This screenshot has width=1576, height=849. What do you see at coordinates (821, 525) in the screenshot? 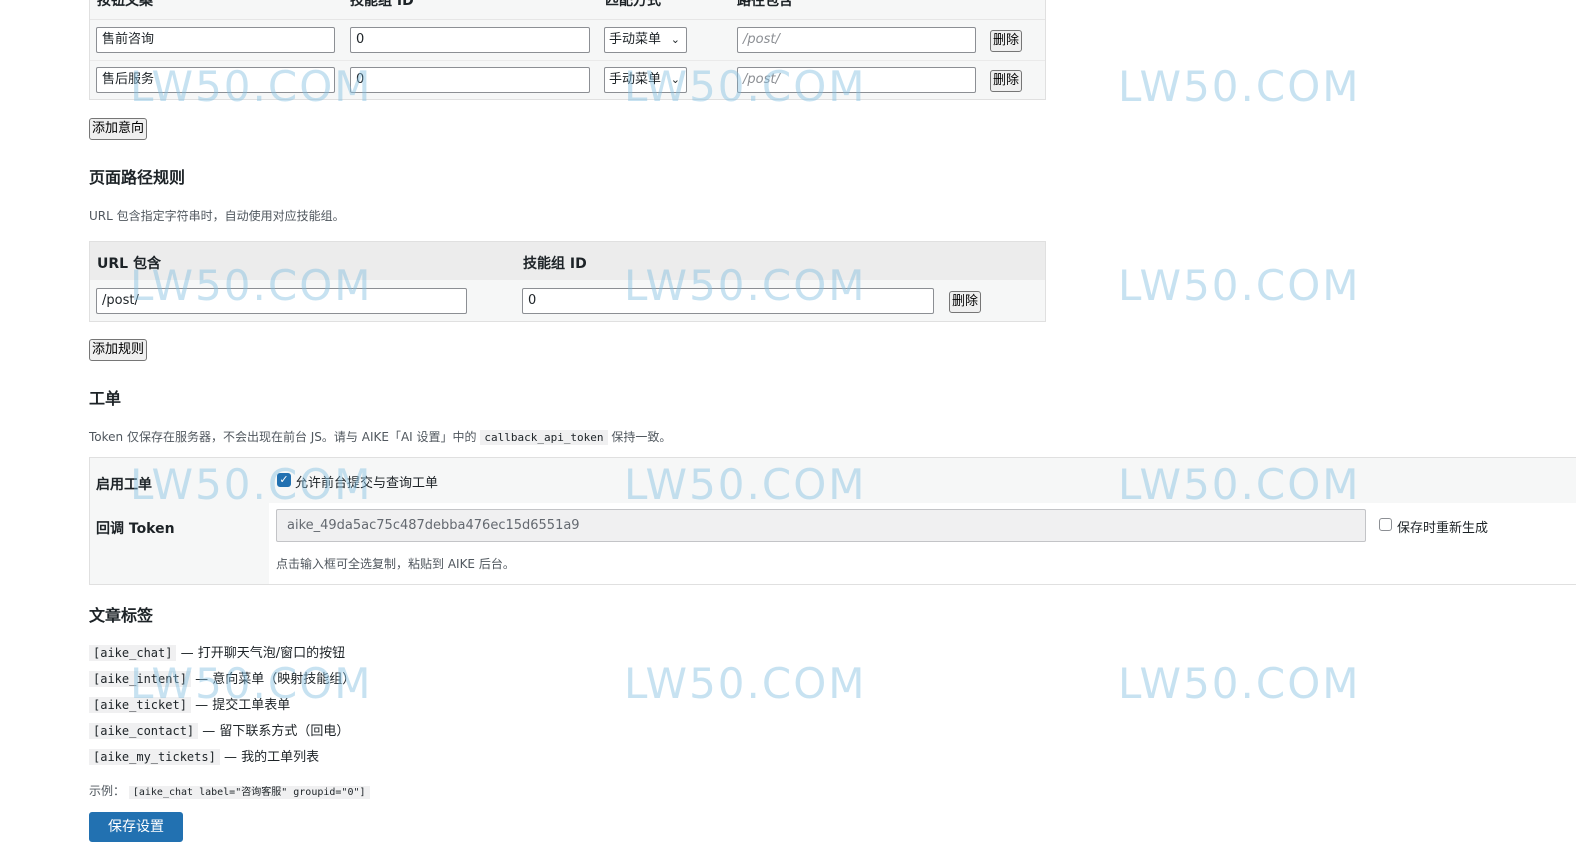
I see `callback-token-input: aike_49da5ac75c487debba476ec15d6551a9` at bounding box center [821, 525].